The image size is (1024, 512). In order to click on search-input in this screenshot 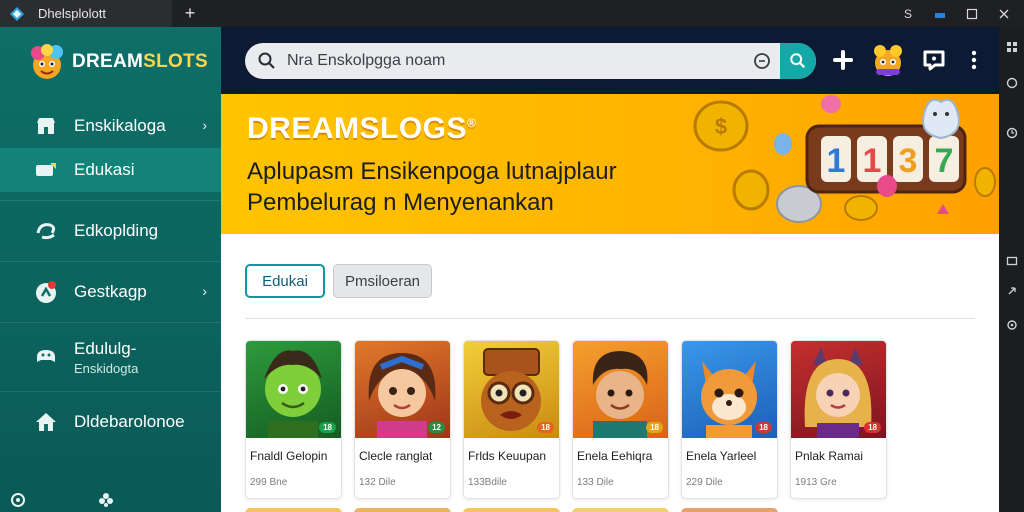, I will do `click(522, 61)`.